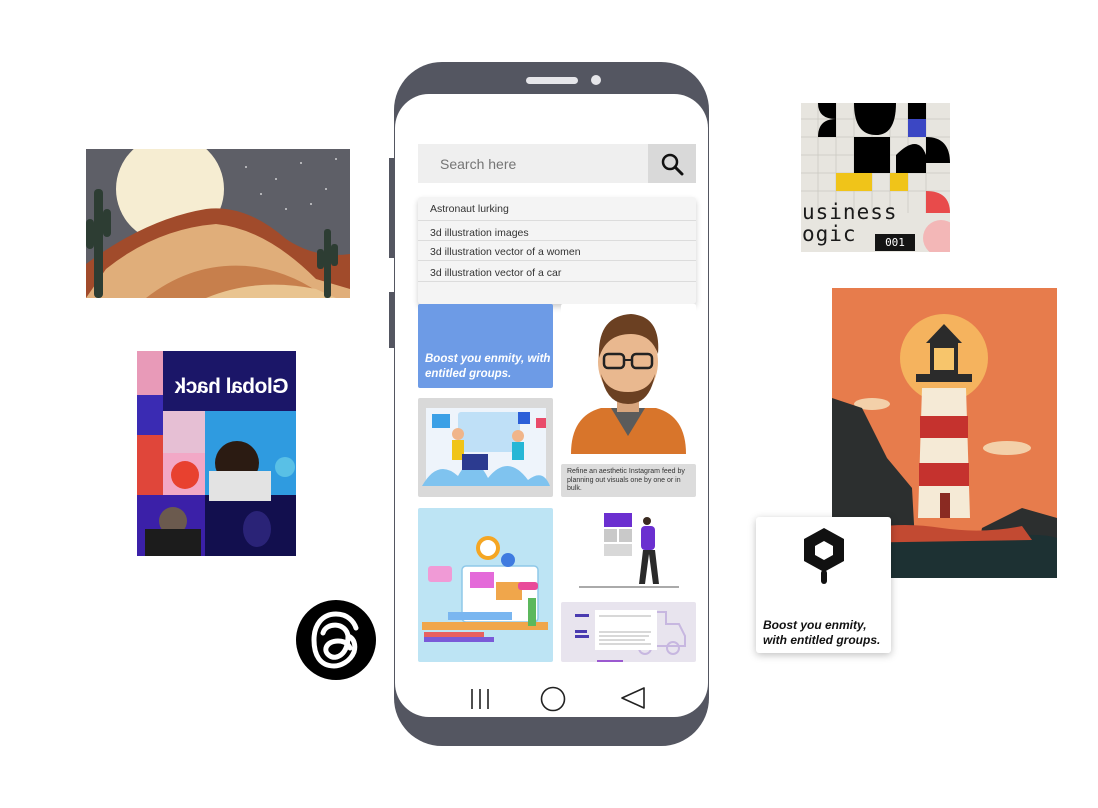  What do you see at coordinates (824, 556) in the screenshot?
I see `hexagon-logo-icon` at bounding box center [824, 556].